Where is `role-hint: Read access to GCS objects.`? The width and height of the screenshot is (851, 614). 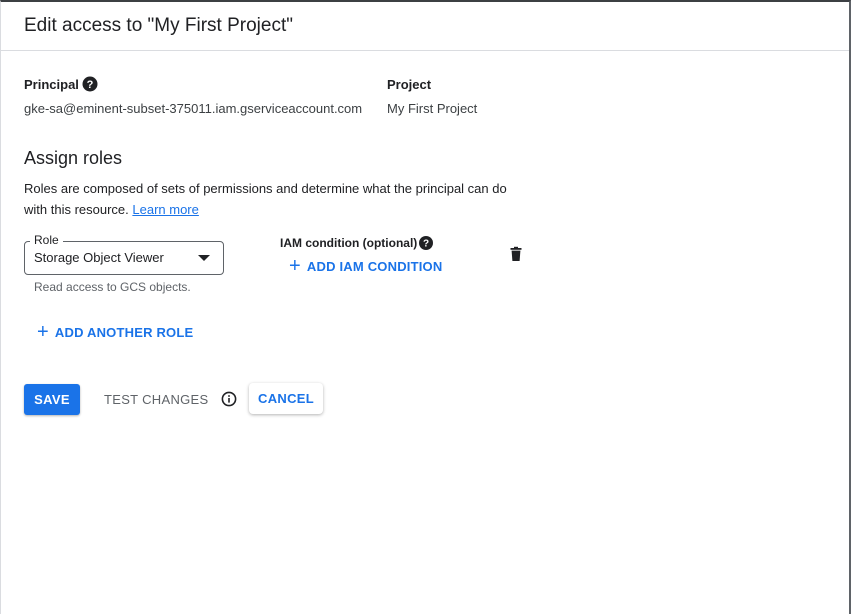
role-hint: Read access to GCS objects. is located at coordinates (112, 287).